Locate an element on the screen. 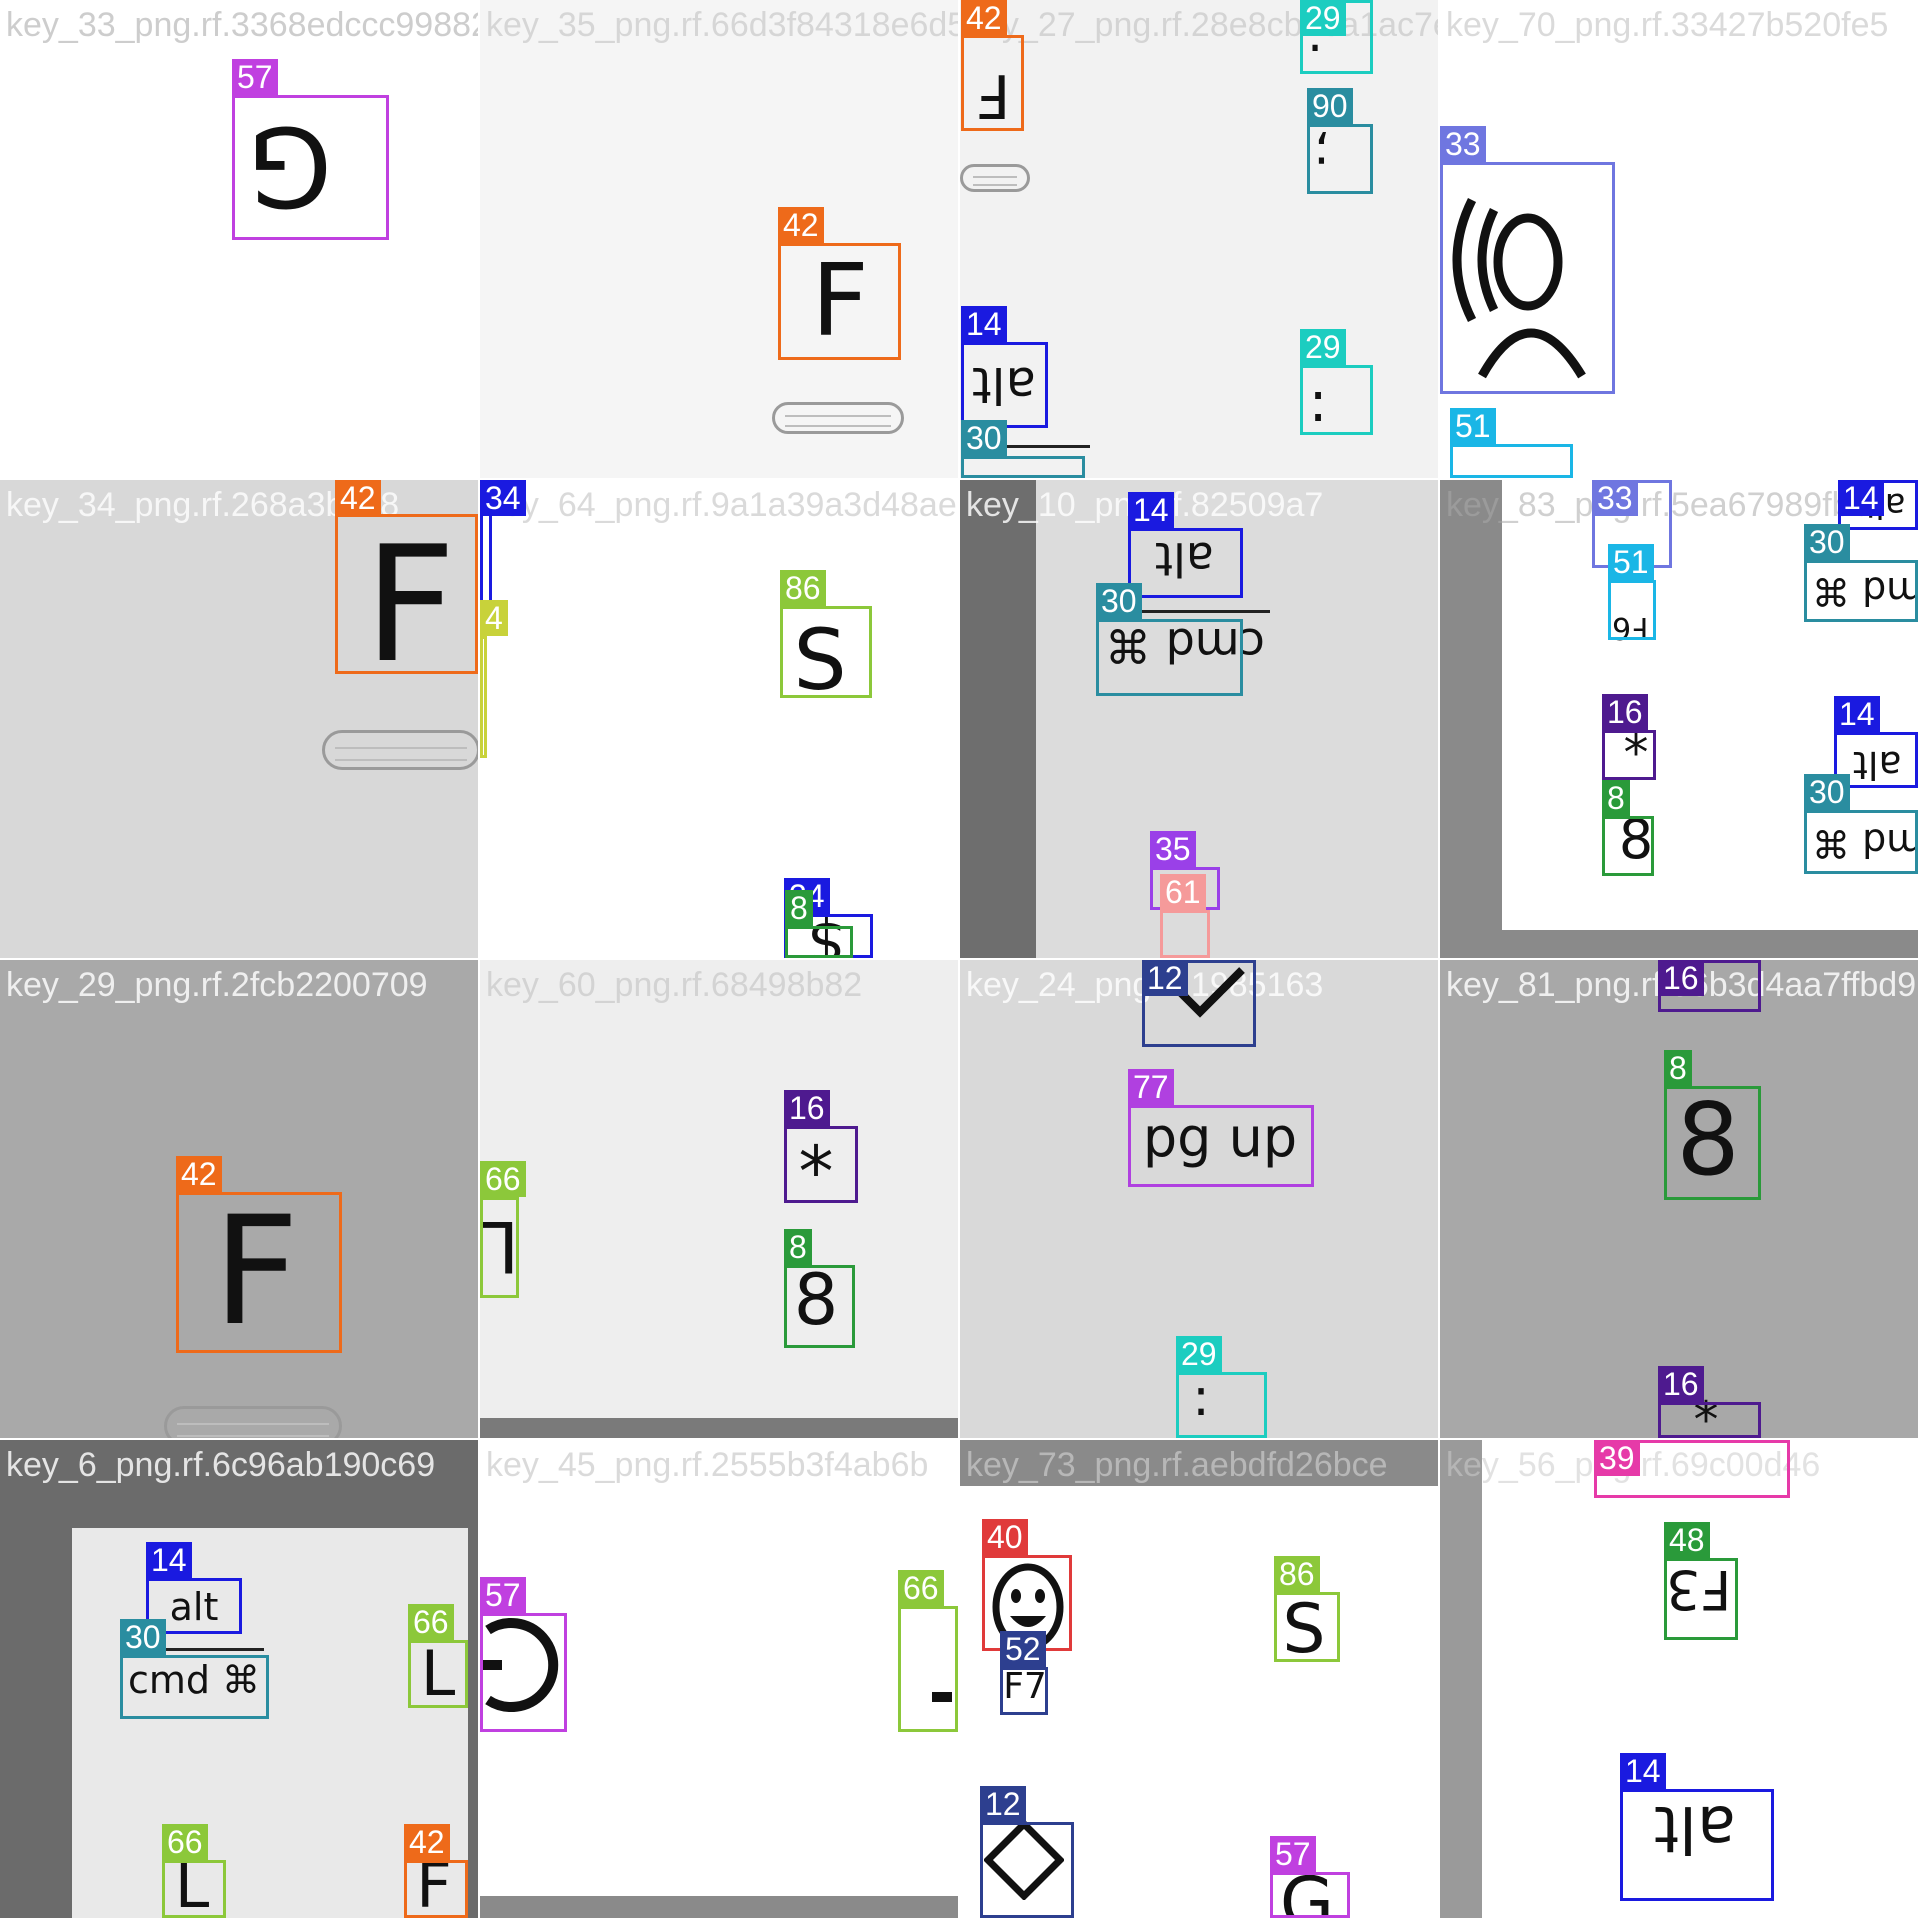 The height and width of the screenshot is (1920, 1920). tile-11: key_24_png.rf.1985163 pg up : 127729 is located at coordinates (1199, 1199).